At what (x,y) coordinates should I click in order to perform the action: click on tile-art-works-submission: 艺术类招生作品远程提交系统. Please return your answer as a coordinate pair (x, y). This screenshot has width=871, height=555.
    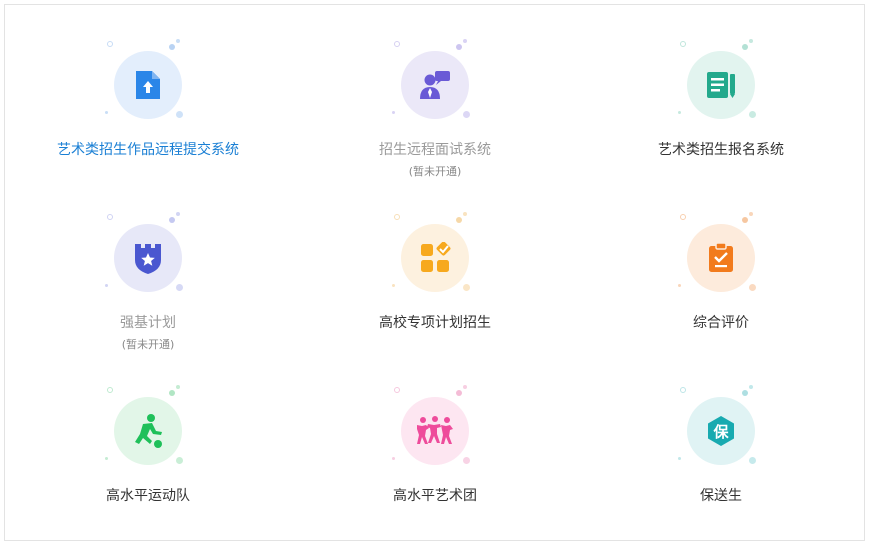
    Looking at the image, I should click on (148, 124).